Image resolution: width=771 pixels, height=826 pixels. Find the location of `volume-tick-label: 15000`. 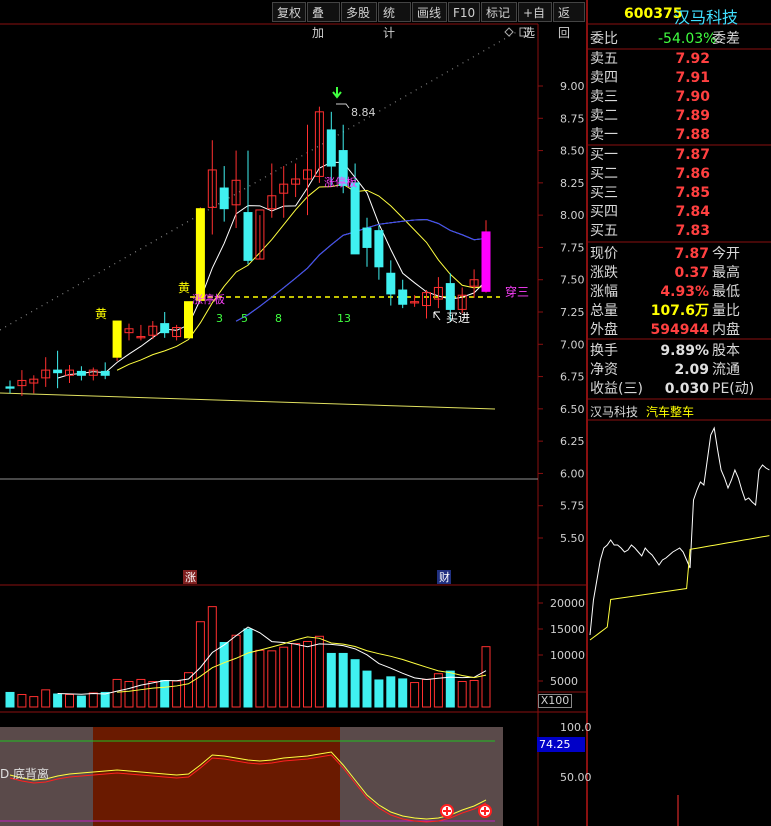

volume-tick-label: 15000 is located at coordinates (567, 629).